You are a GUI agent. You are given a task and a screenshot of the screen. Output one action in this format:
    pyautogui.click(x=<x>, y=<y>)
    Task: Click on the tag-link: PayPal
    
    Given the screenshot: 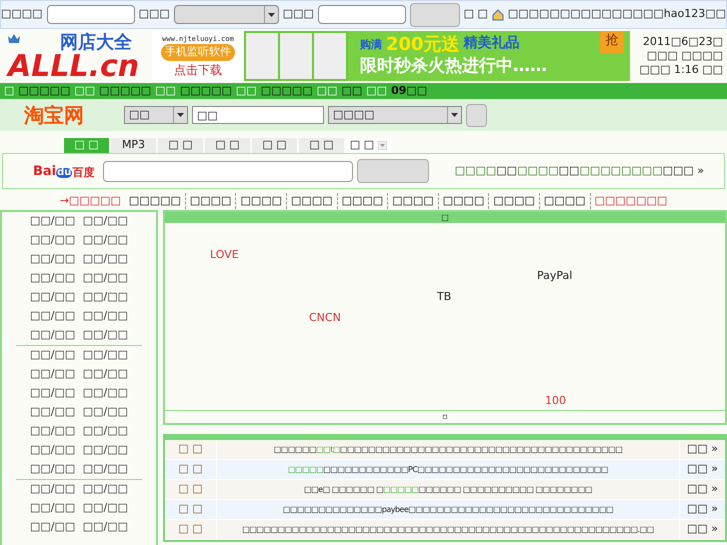 What is the action you would take?
    pyautogui.click(x=554, y=276)
    